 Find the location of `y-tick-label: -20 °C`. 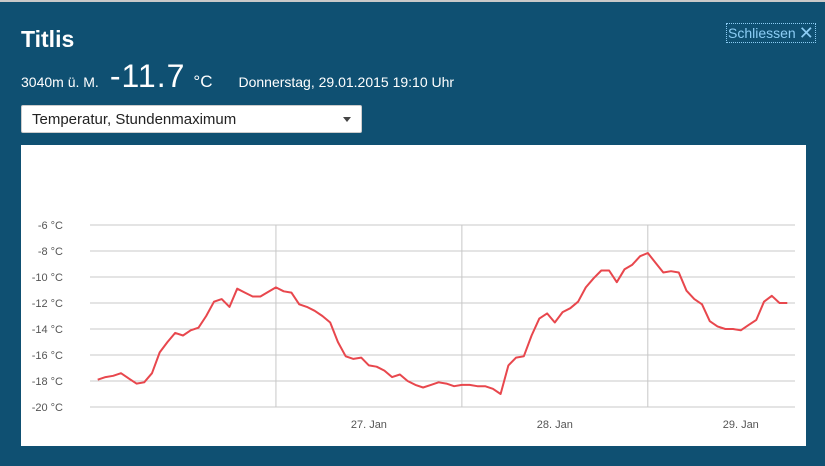

y-tick-label: -20 °C is located at coordinates (47, 408).